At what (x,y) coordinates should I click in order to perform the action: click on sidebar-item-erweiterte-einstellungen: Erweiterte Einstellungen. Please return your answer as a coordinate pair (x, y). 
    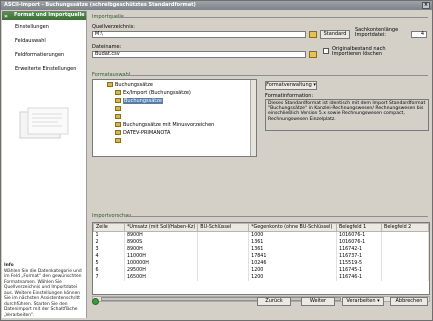
    Looking at the image, I should click on (44, 69).